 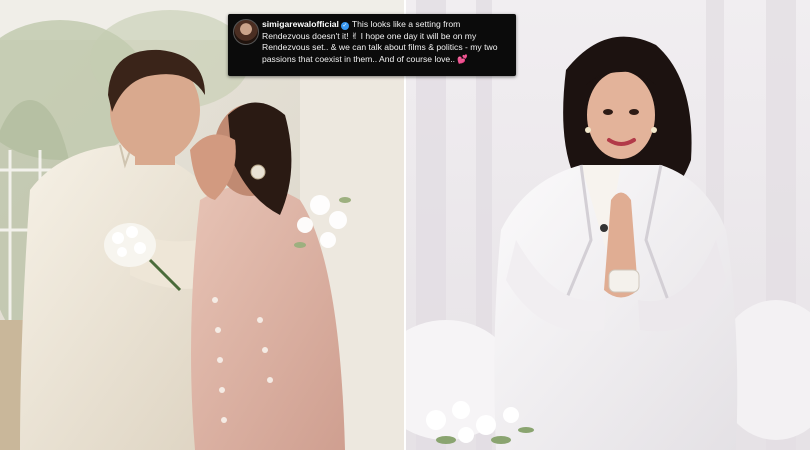 What do you see at coordinates (300, 24) in the screenshot?
I see `username: simigarewalofficial` at bounding box center [300, 24].